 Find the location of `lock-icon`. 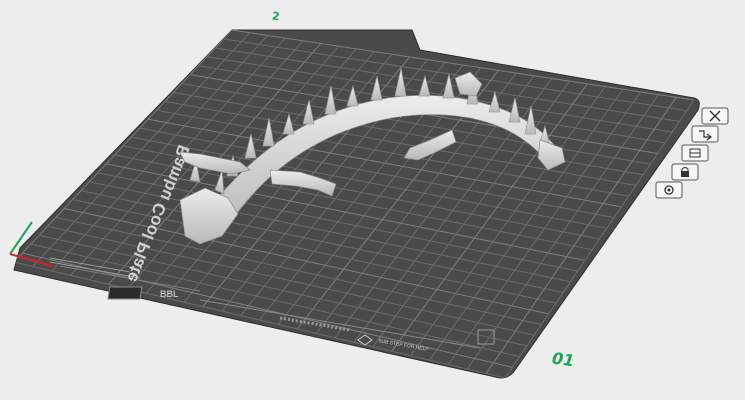

lock-icon is located at coordinates (685, 174).